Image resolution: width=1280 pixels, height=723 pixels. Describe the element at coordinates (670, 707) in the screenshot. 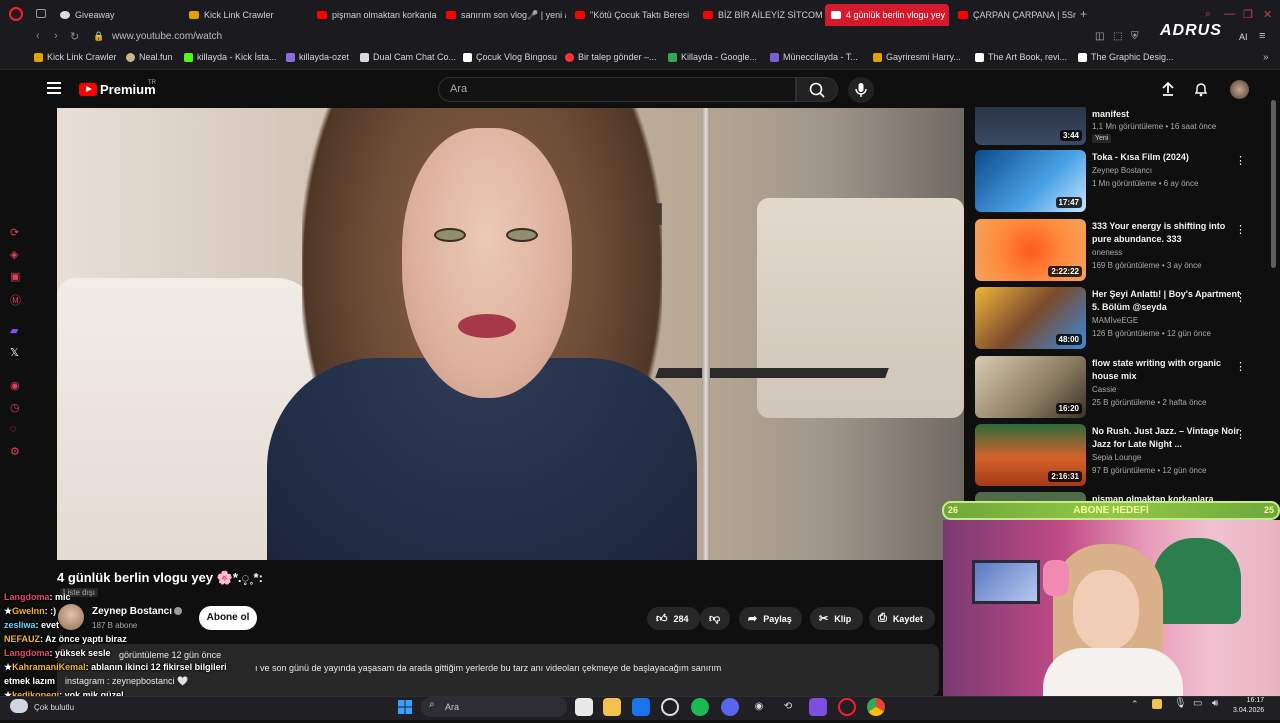

I see `github-icon` at that location.